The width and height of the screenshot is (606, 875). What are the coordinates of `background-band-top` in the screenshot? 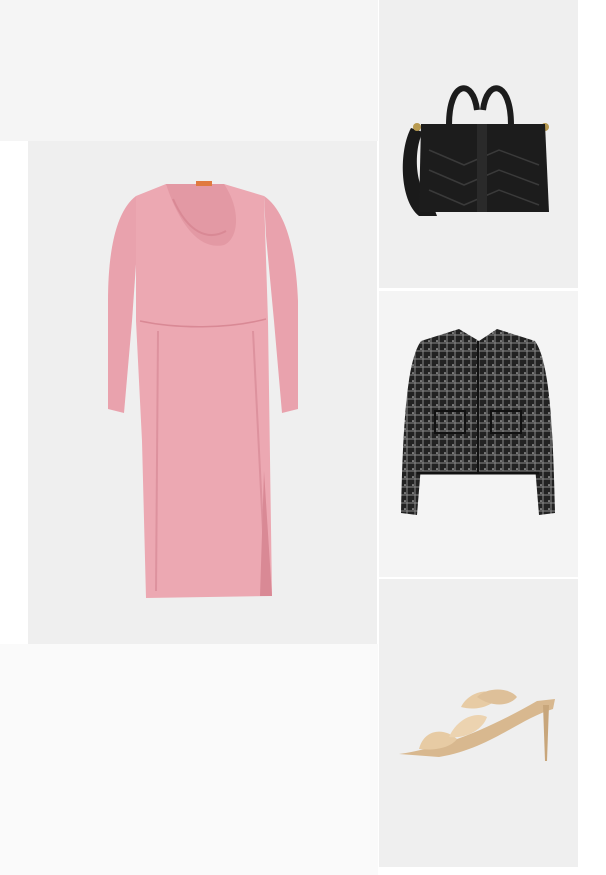 It's located at (189, 70).